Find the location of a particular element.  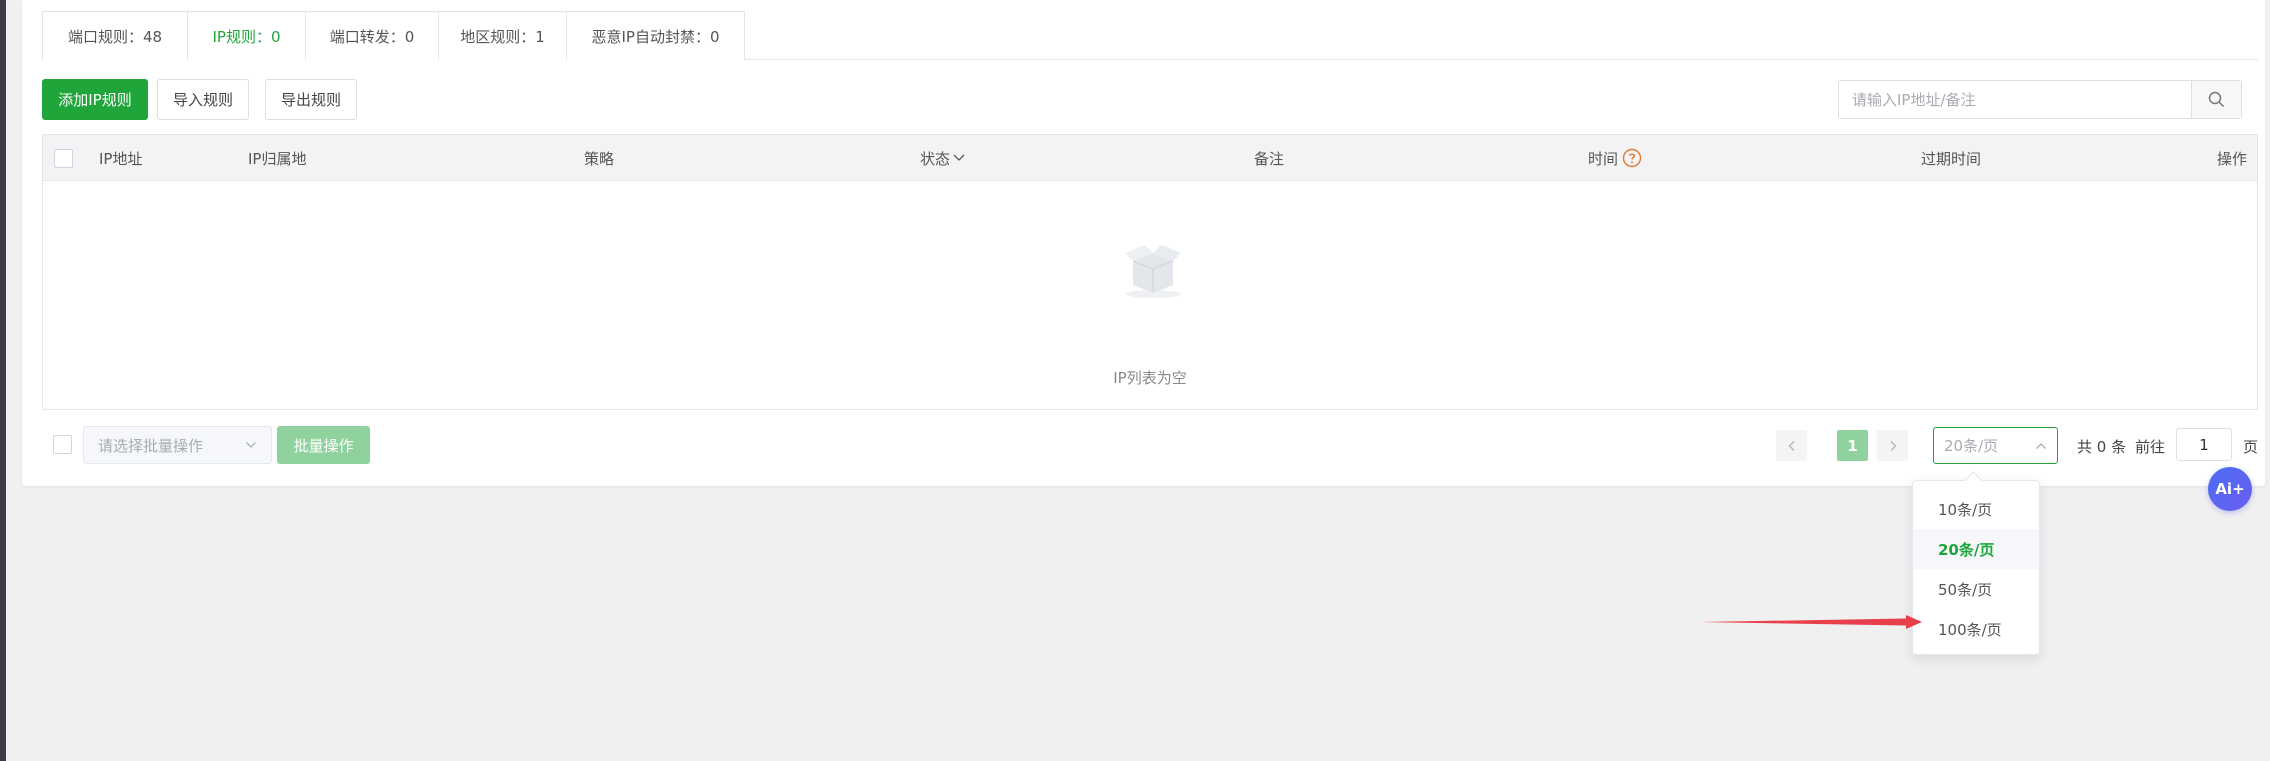

column-policy: 策略 is located at coordinates (599, 158).